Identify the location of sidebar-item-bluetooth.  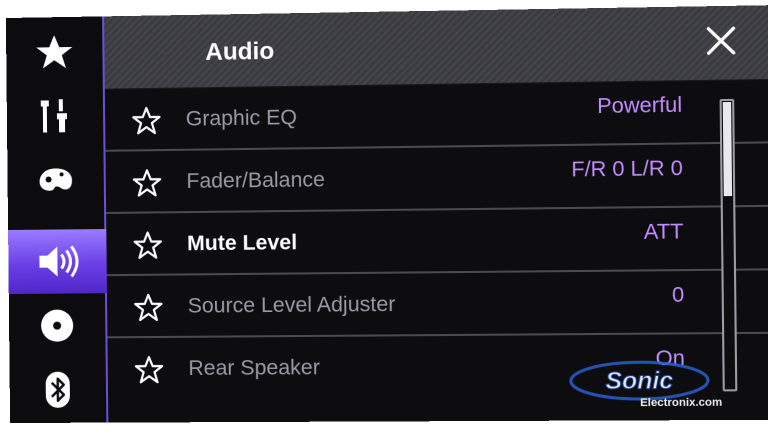
(57, 389).